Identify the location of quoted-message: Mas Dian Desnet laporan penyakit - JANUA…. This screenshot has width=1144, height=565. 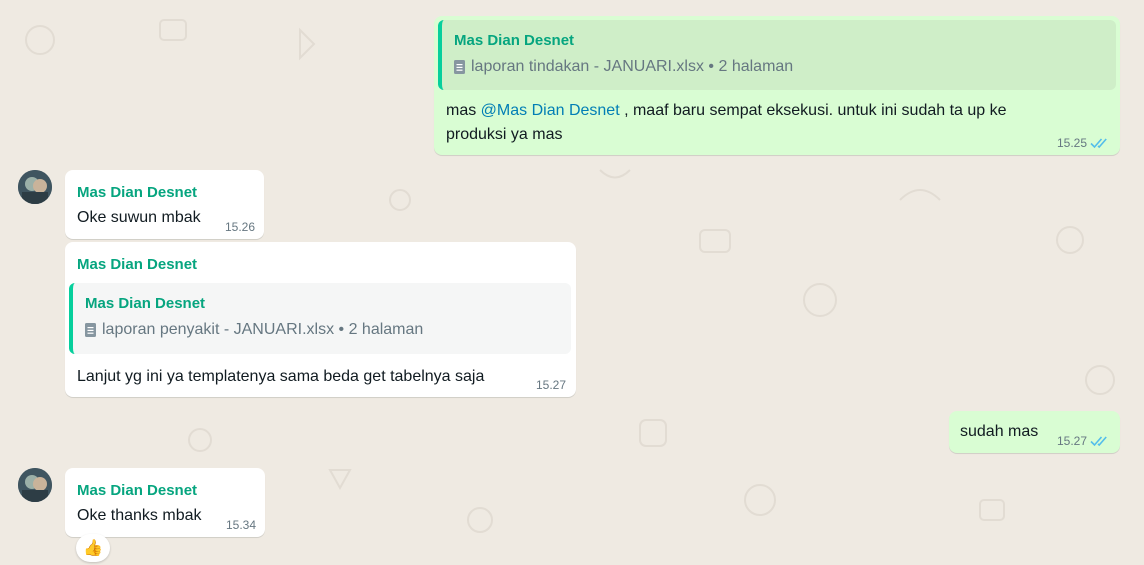
(320, 318).